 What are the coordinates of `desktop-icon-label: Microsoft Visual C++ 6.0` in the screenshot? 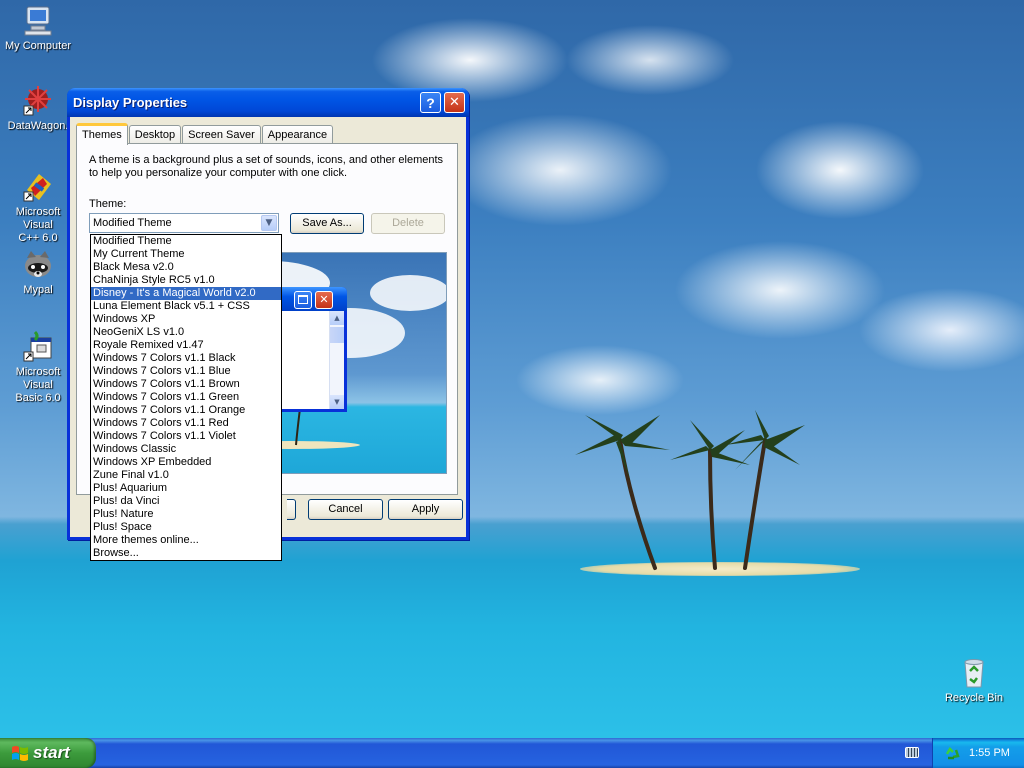 It's located at (38, 225).